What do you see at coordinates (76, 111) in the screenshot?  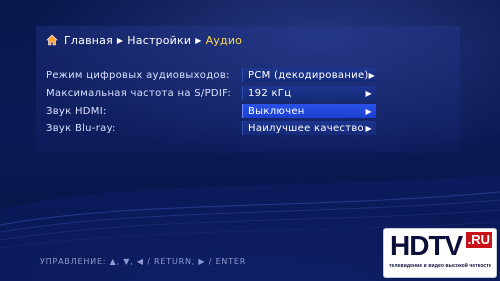 I see `setting-label: Звук HDMI:` at bounding box center [76, 111].